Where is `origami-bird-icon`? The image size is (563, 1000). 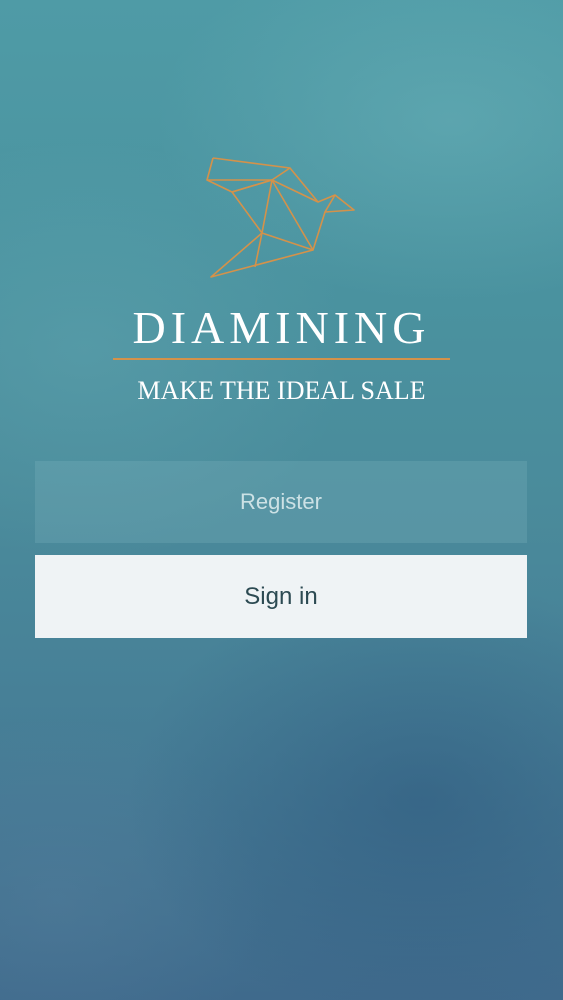
origami-bird-icon is located at coordinates (280, 217).